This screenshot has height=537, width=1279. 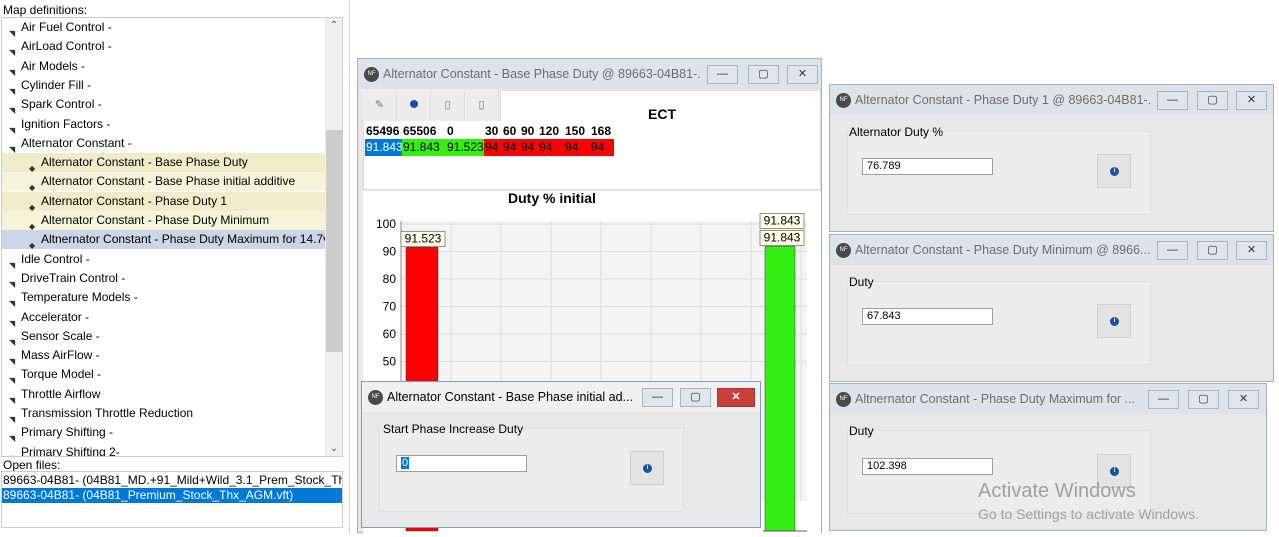 I want to click on tree-item-label: Alternator Constant - Phase Duty Minimum, so click(x=155, y=220).